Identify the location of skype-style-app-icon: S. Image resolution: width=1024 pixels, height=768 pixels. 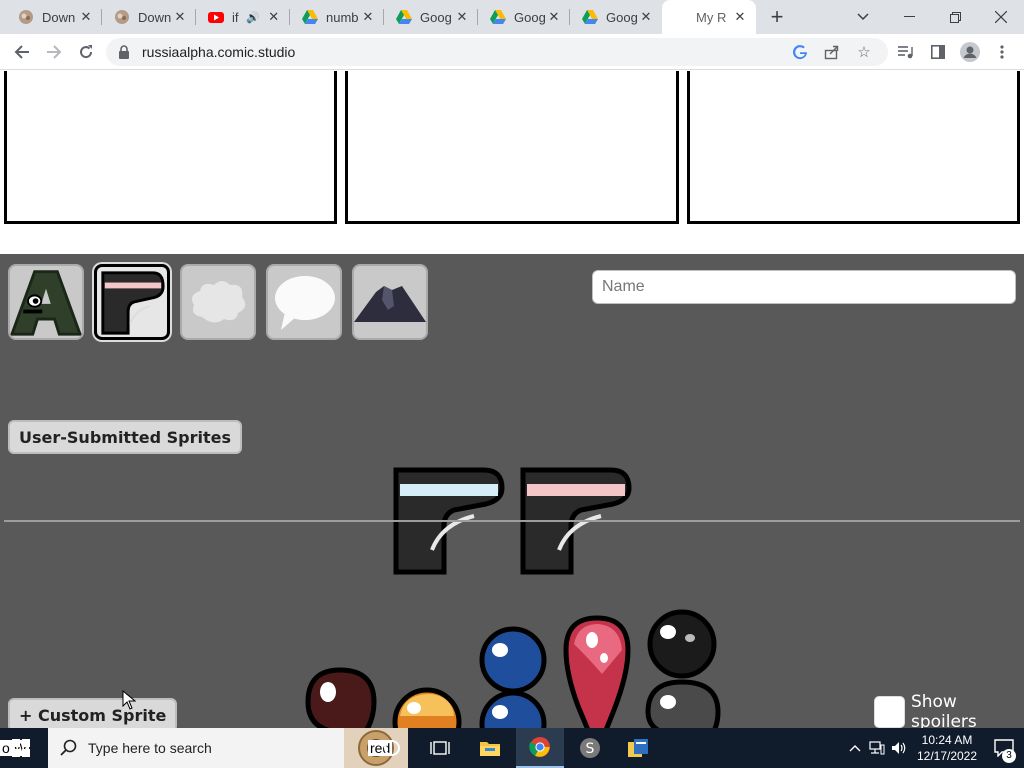
(590, 748).